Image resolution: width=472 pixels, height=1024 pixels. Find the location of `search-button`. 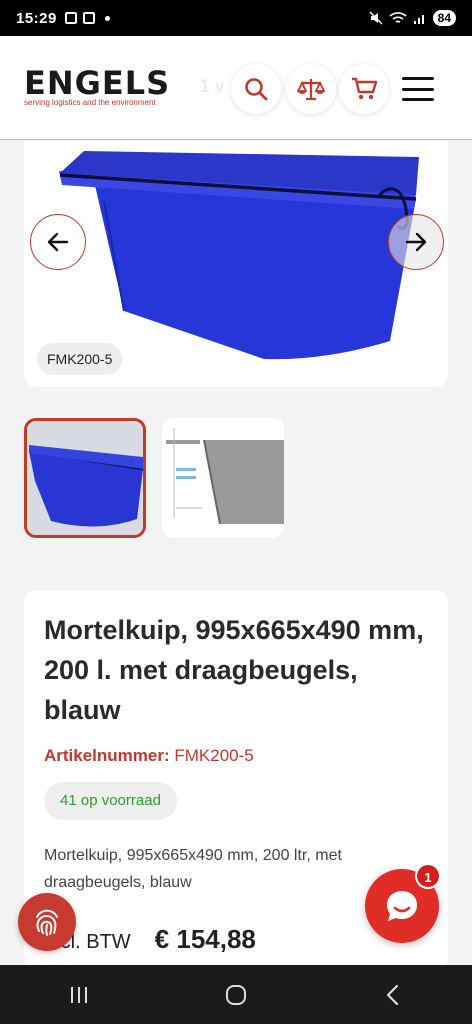

search-button is located at coordinates (256, 89).